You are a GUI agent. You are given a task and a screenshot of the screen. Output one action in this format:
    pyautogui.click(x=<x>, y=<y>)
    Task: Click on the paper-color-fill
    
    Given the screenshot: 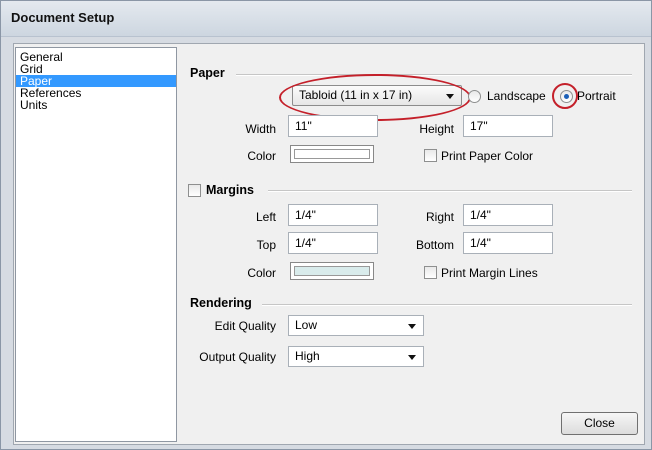 What is the action you would take?
    pyautogui.click(x=332, y=154)
    